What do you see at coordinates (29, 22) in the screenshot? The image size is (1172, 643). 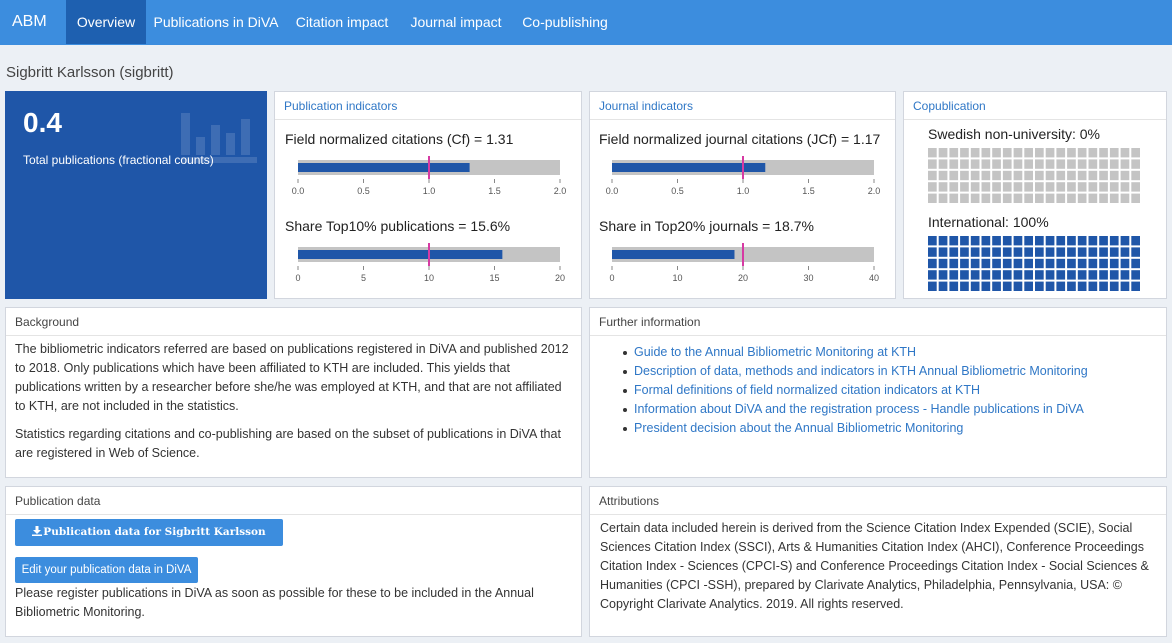 I see `brand-logo: ABM` at bounding box center [29, 22].